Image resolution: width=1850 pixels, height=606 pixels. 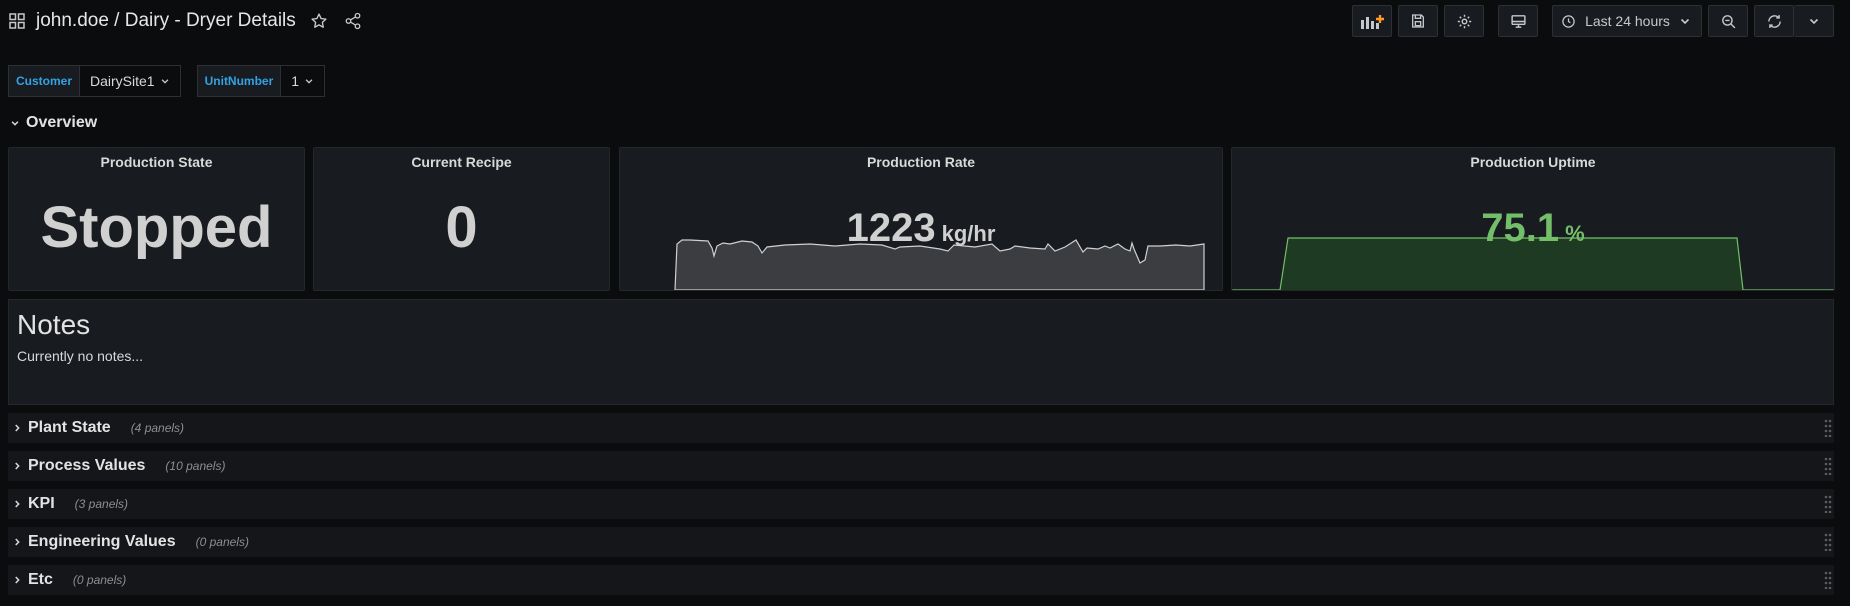 I want to click on add-panel-icon, so click(x=1372, y=21).